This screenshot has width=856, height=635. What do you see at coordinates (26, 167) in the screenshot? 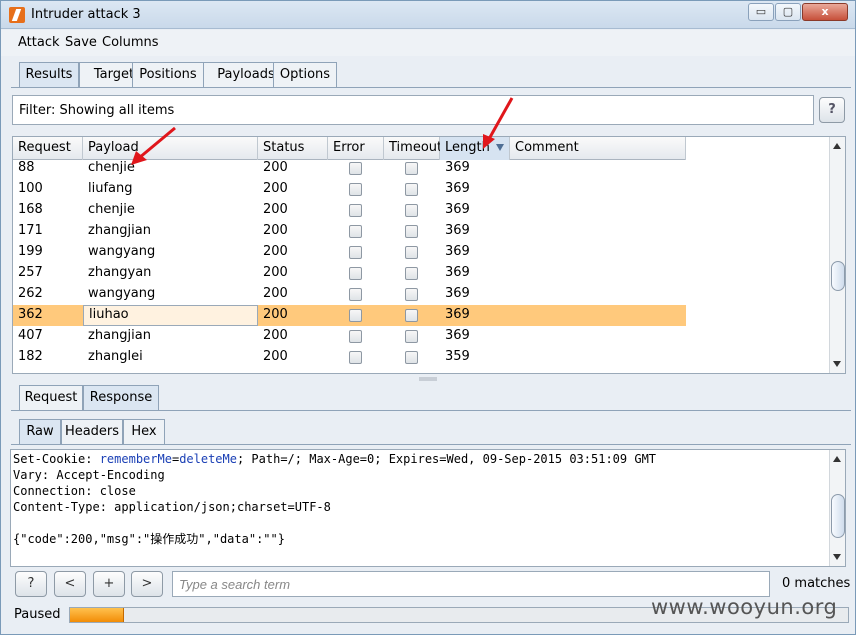
I see `cell-request: 88` at bounding box center [26, 167].